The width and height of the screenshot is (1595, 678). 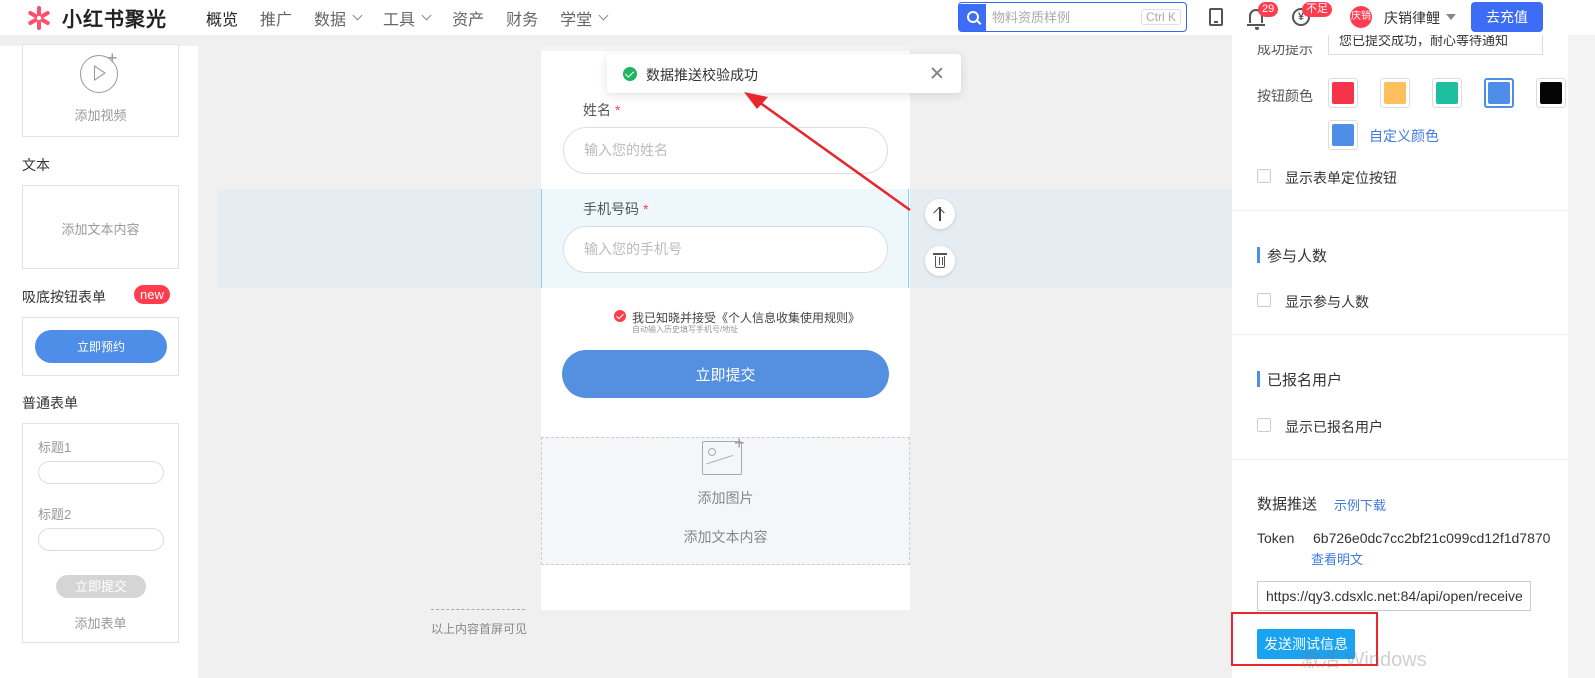 I want to click on swatch-yellow, so click(x=1395, y=93).